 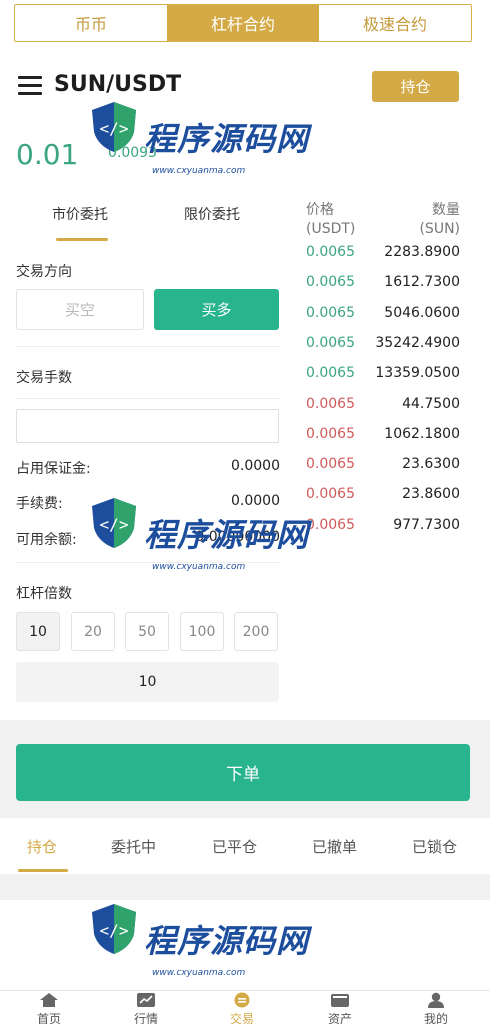 What do you see at coordinates (93, 631) in the screenshot?
I see `leverage-option-20: 20` at bounding box center [93, 631].